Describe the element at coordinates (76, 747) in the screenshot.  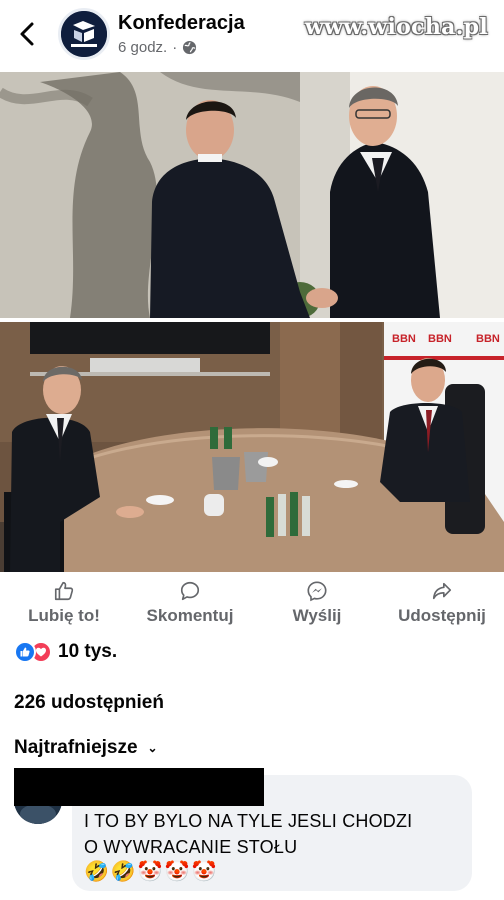
I see `sort-label: Najtrafniejsze` at that location.